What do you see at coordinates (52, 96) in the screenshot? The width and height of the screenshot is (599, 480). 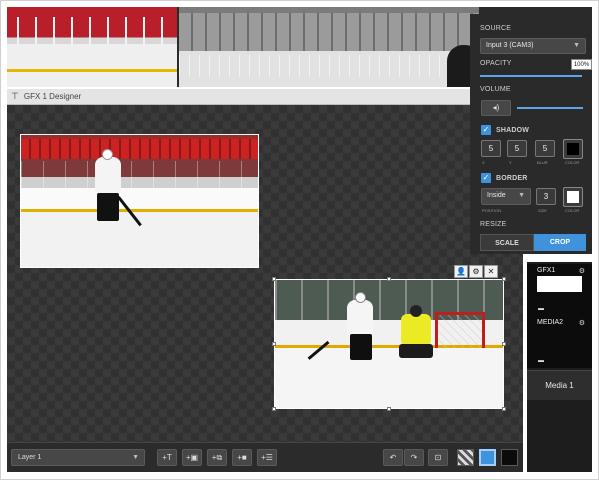 I see `designer-title: GFX 1 Designer` at bounding box center [52, 96].